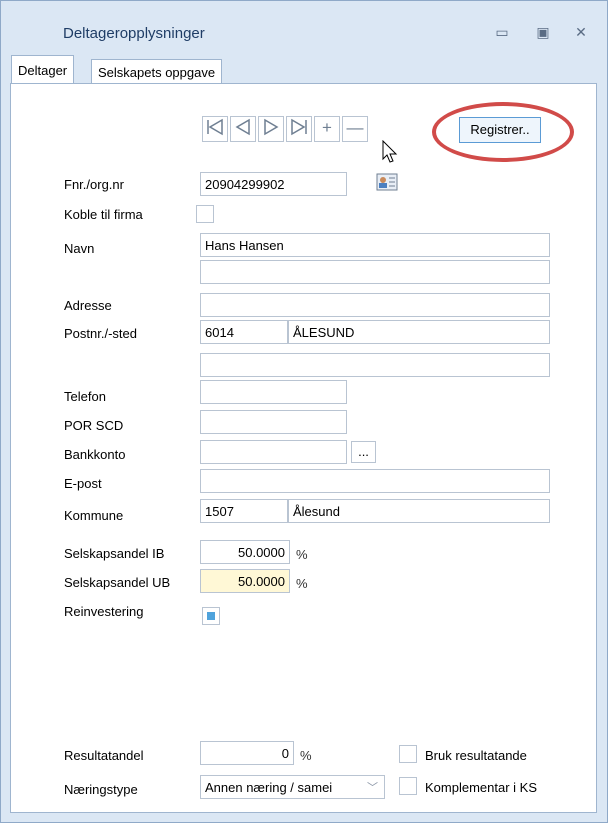  What do you see at coordinates (43, 70) in the screenshot?
I see `tab-deltager: Deltager` at bounding box center [43, 70].